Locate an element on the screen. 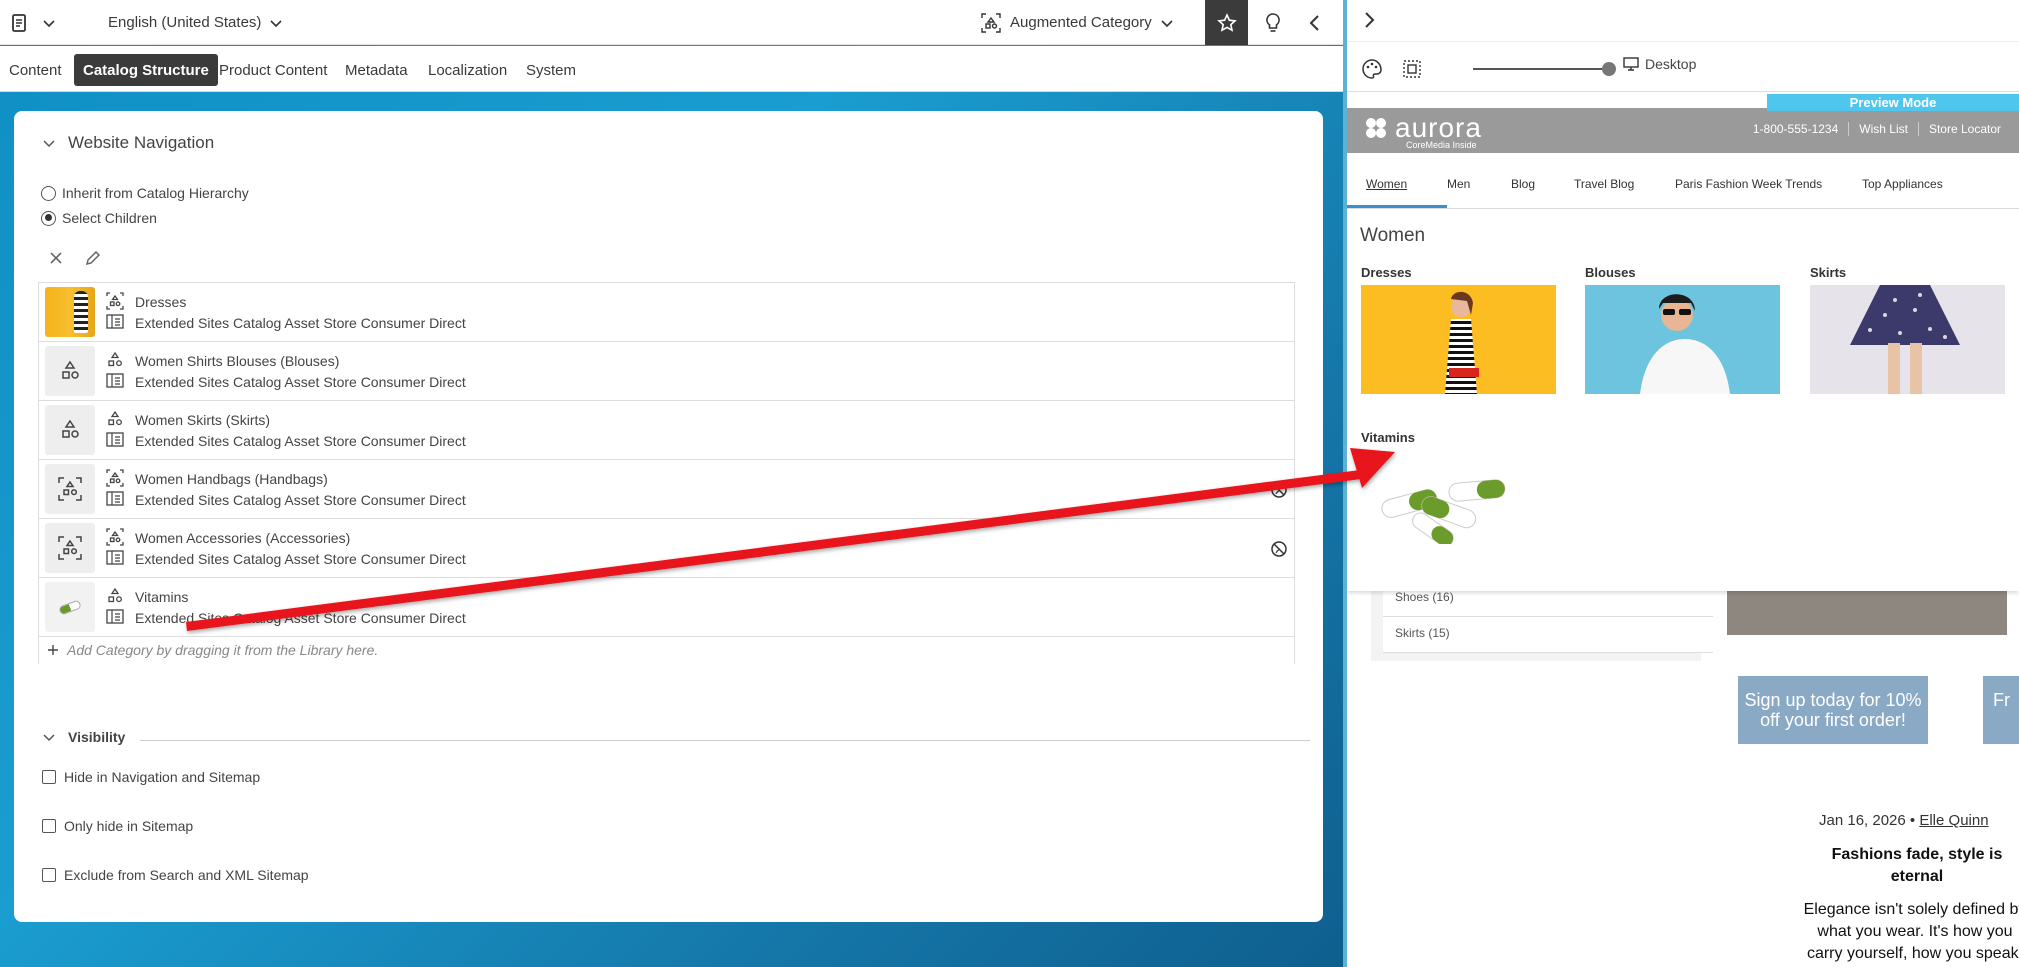  item-name: Women Skirts (Skirts) is located at coordinates (203, 420).